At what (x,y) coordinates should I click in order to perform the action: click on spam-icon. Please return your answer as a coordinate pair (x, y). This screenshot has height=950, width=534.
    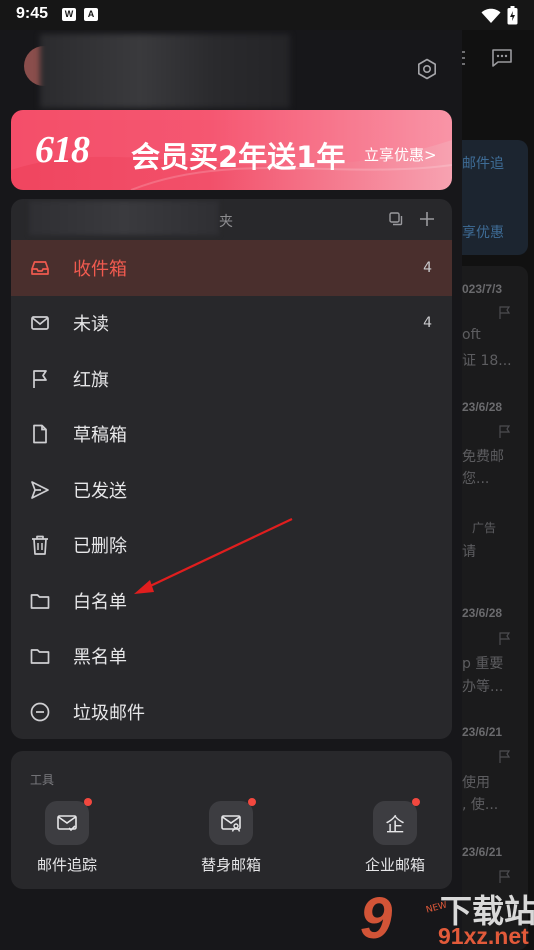
    Looking at the image, I should click on (40, 712).